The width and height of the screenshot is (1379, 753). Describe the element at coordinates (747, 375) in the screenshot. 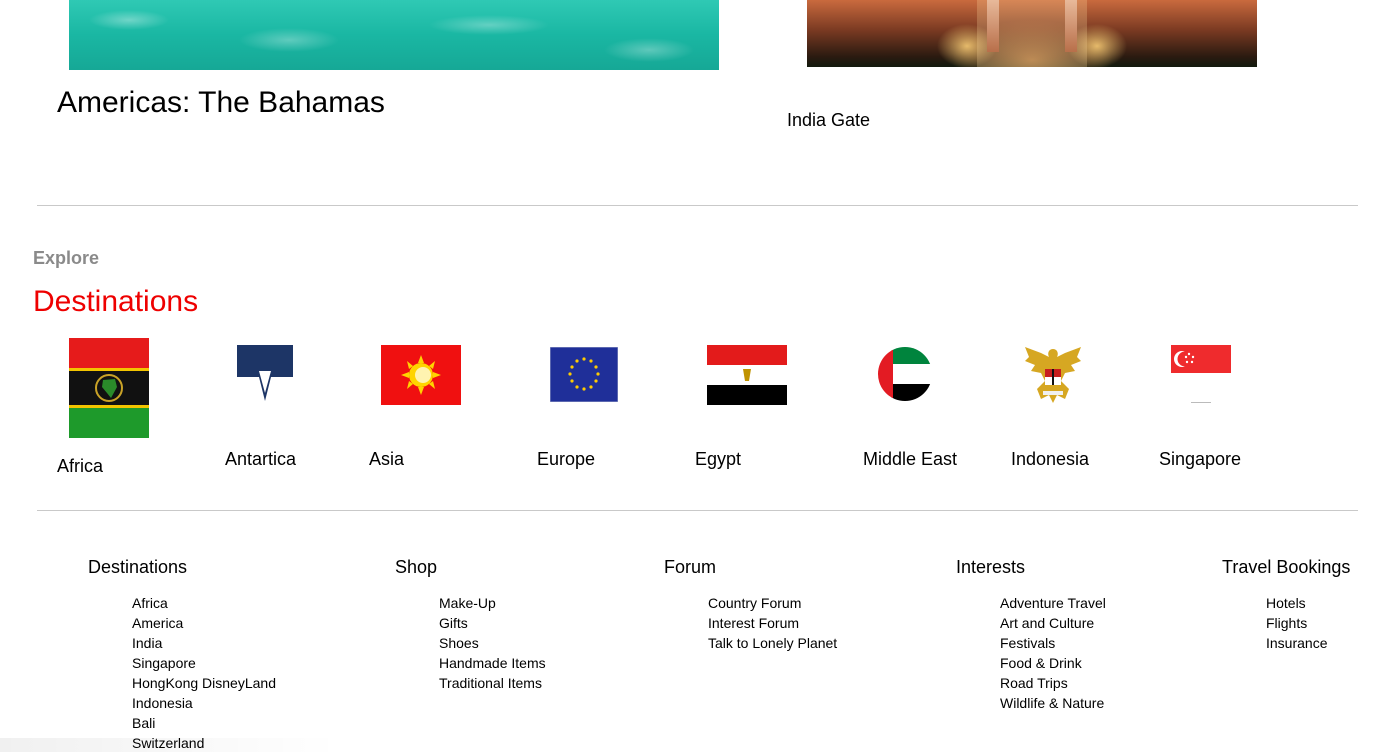

I see `egypt-flag-icon` at that location.